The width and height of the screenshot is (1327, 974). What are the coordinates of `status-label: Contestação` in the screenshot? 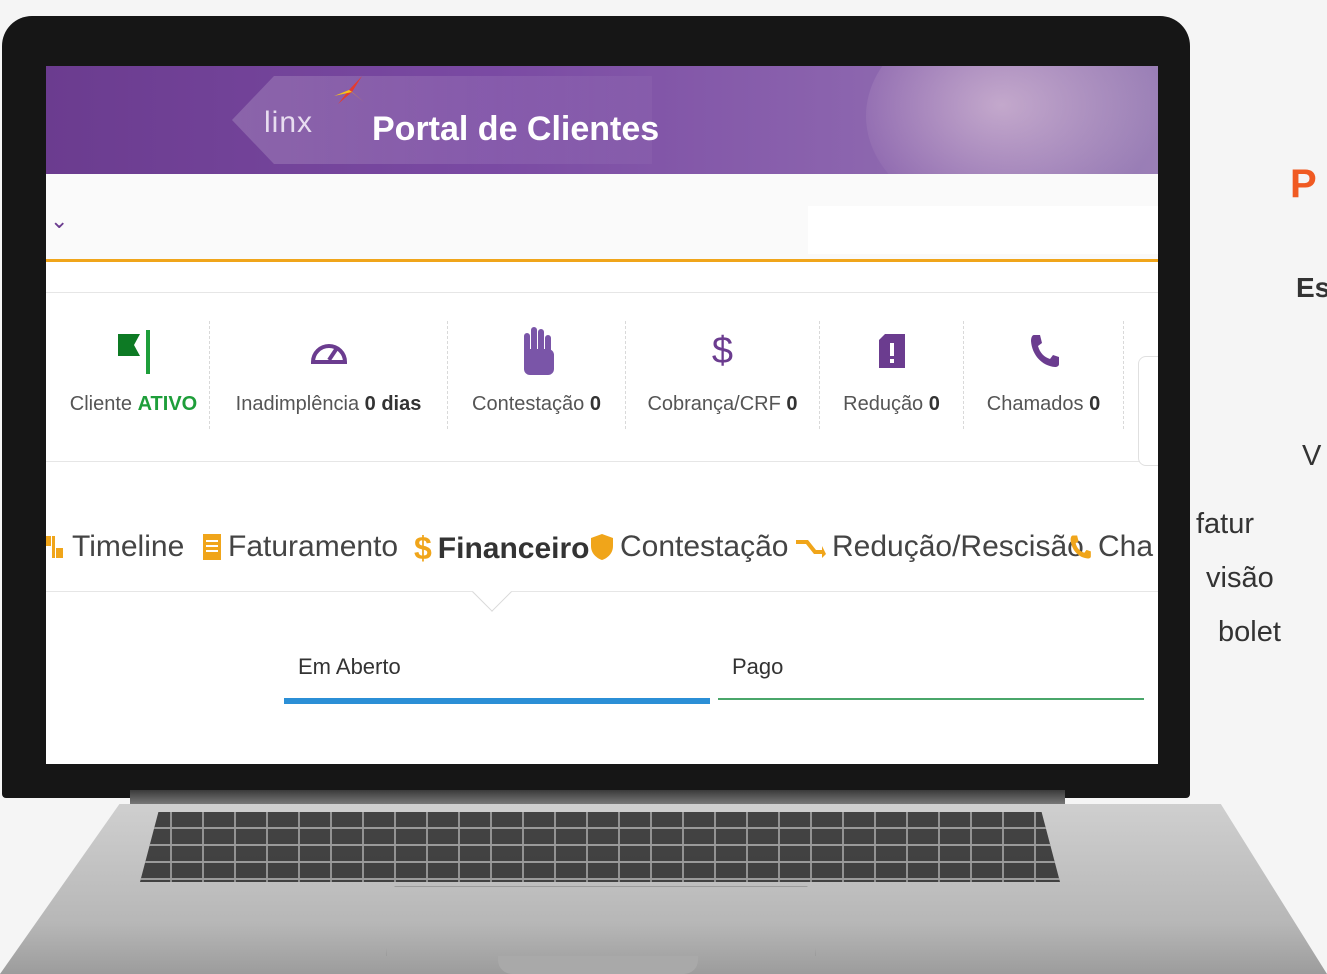 It's located at (528, 404).